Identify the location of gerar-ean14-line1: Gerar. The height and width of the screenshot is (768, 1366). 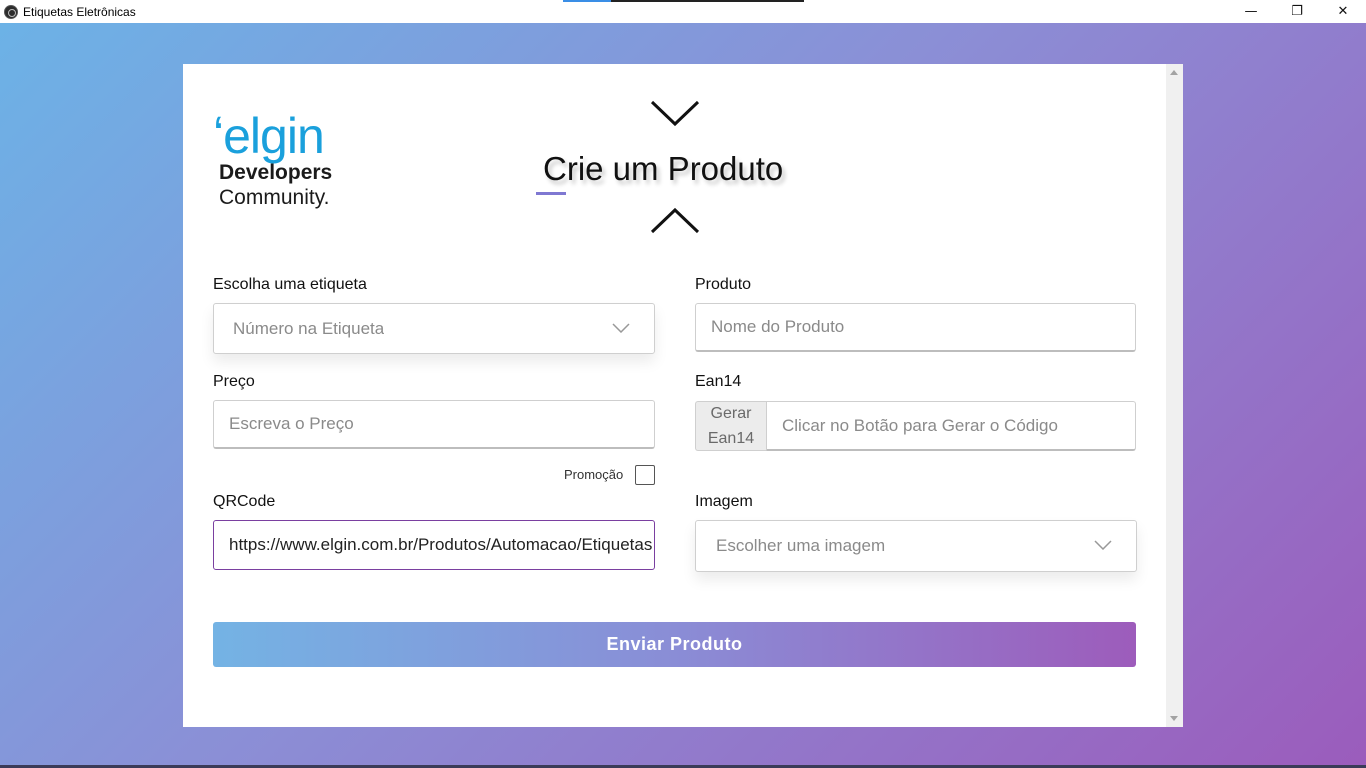
(731, 413).